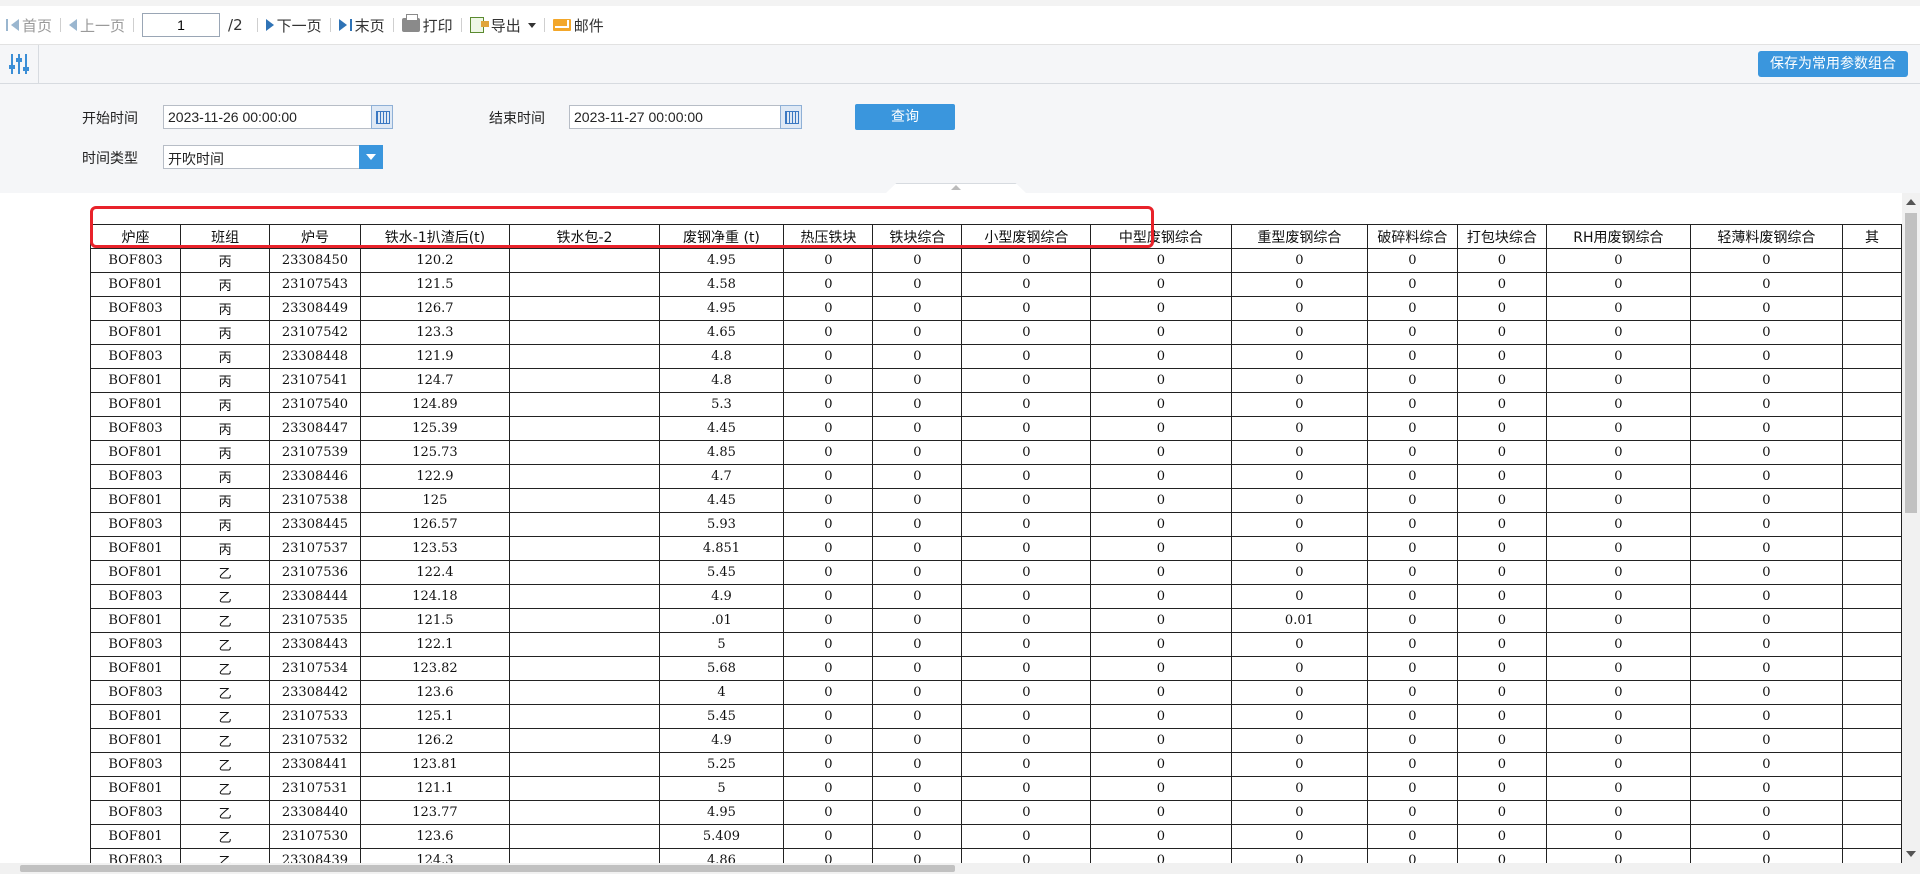  Describe the element at coordinates (1911, 854) in the screenshot. I see `scroll-down-icon` at that location.